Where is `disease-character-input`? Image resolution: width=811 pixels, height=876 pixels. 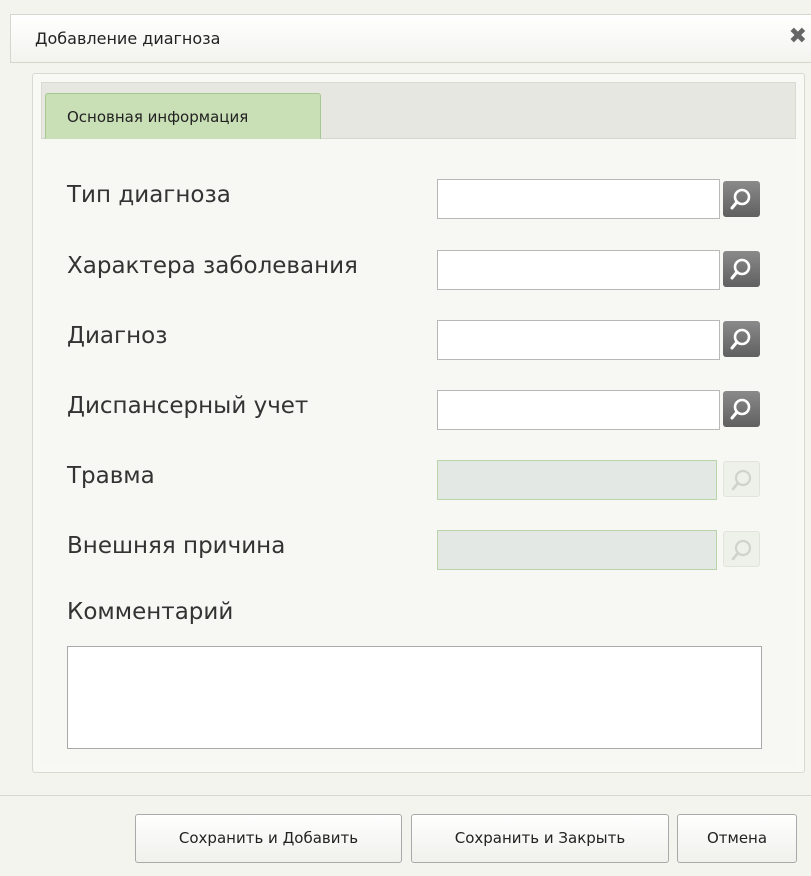 disease-character-input is located at coordinates (578, 270).